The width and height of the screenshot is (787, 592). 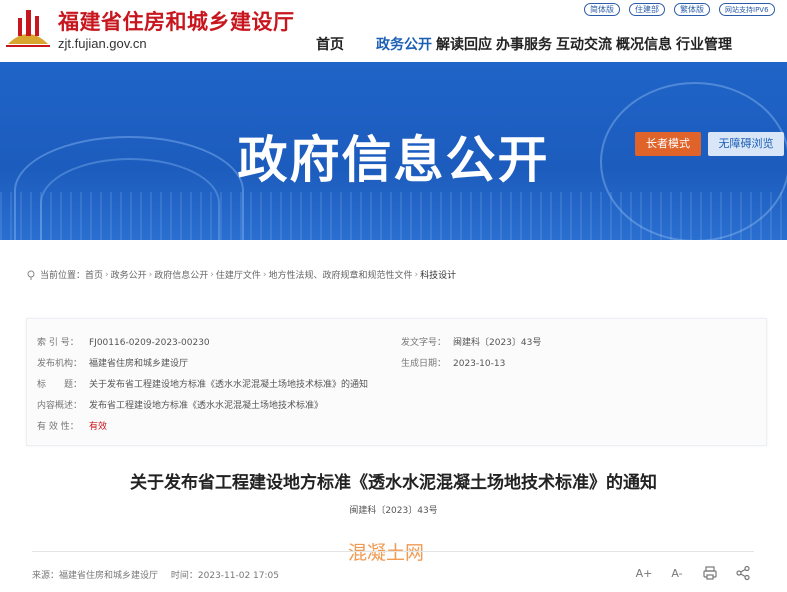 I want to click on info-label: 索 引 号：, so click(x=58, y=343).